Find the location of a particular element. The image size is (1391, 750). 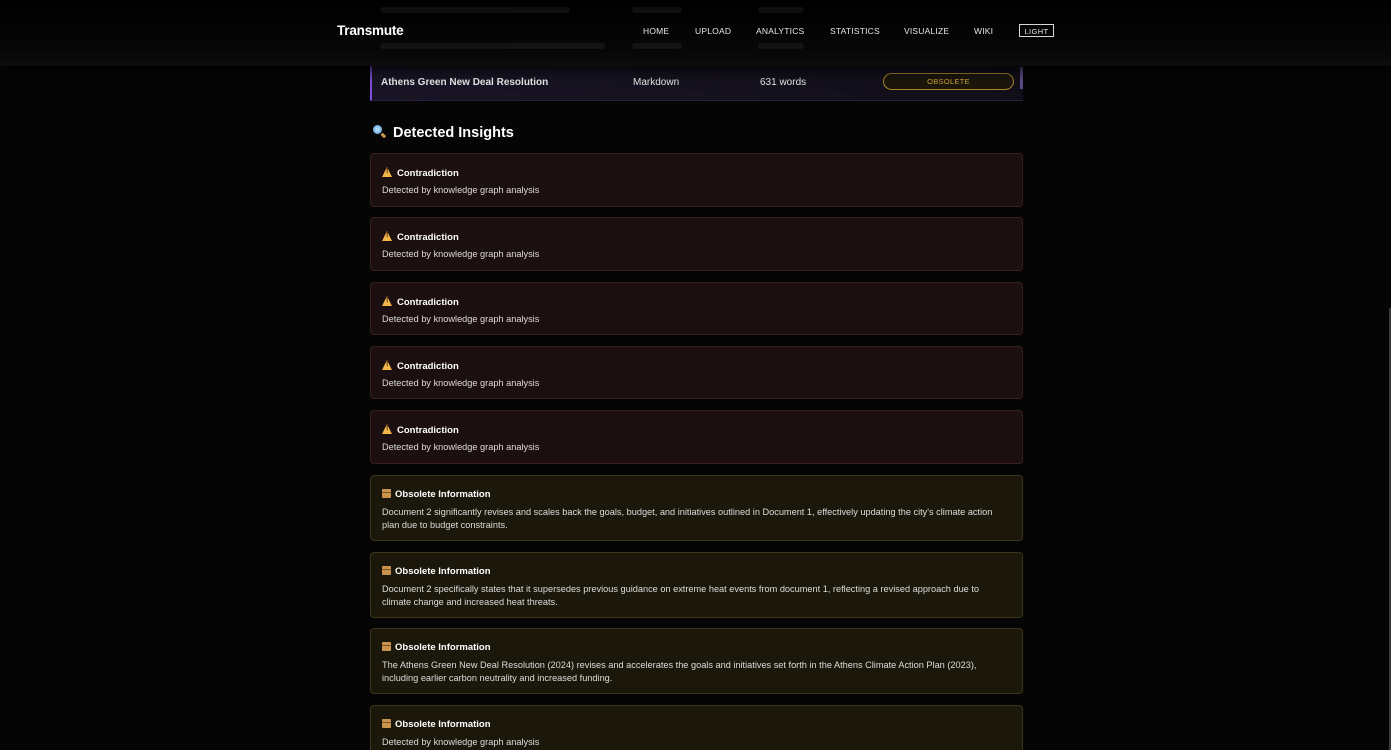

nav-upload: UPLOAD is located at coordinates (713, 31).